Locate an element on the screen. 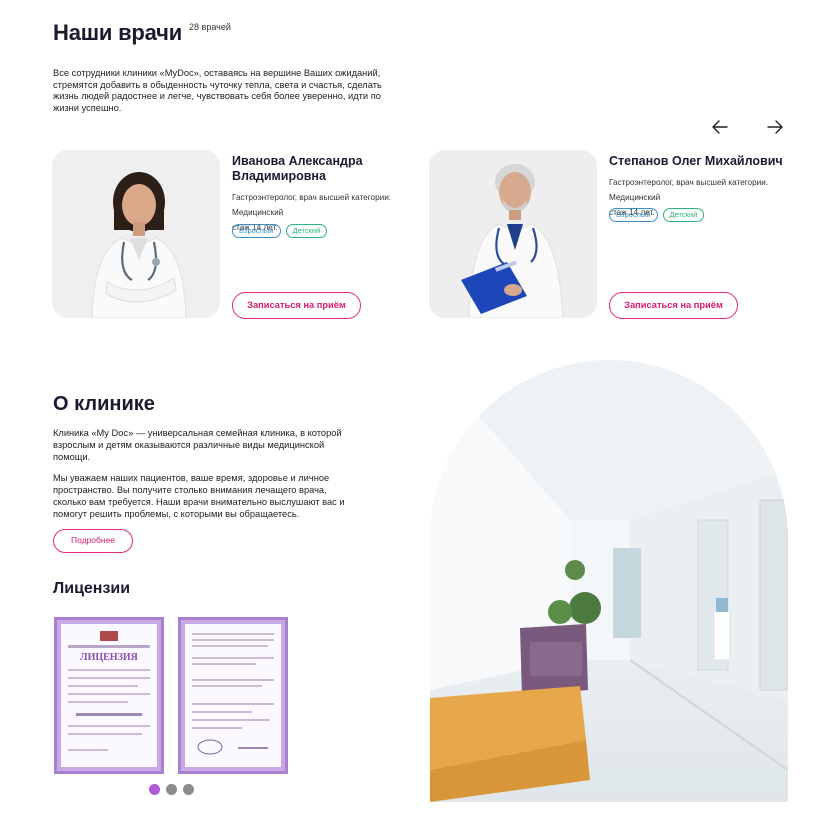 The height and width of the screenshot is (840, 840). next-button is located at coordinates (775, 127).